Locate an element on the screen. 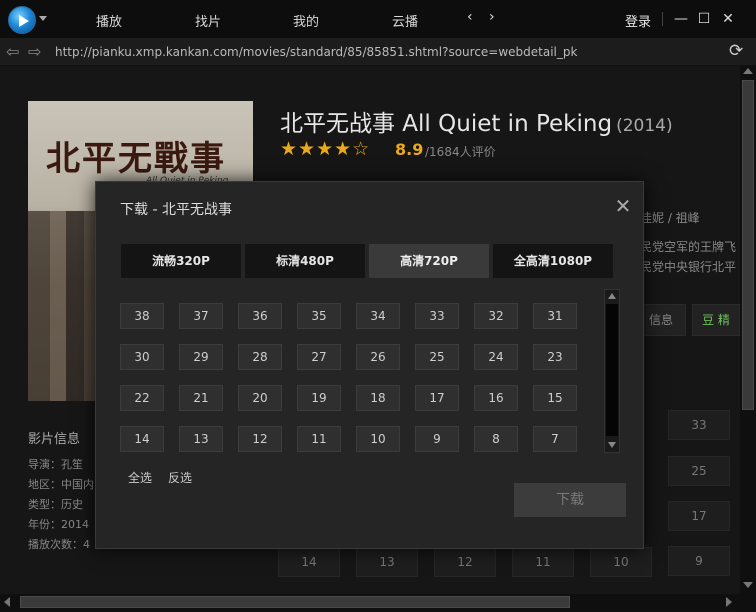 The width and height of the screenshot is (756, 612). page-vertical-scrollbar is located at coordinates (748, 330).